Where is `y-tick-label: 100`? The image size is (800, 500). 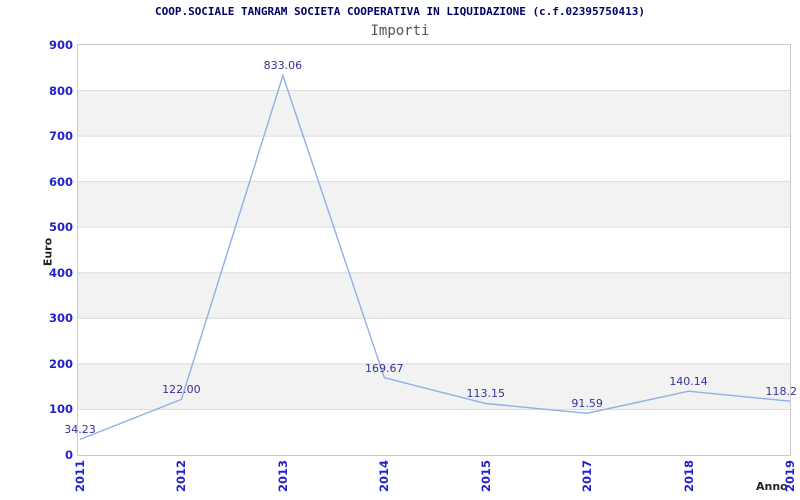
y-tick-label: 100 is located at coordinates (60, 409).